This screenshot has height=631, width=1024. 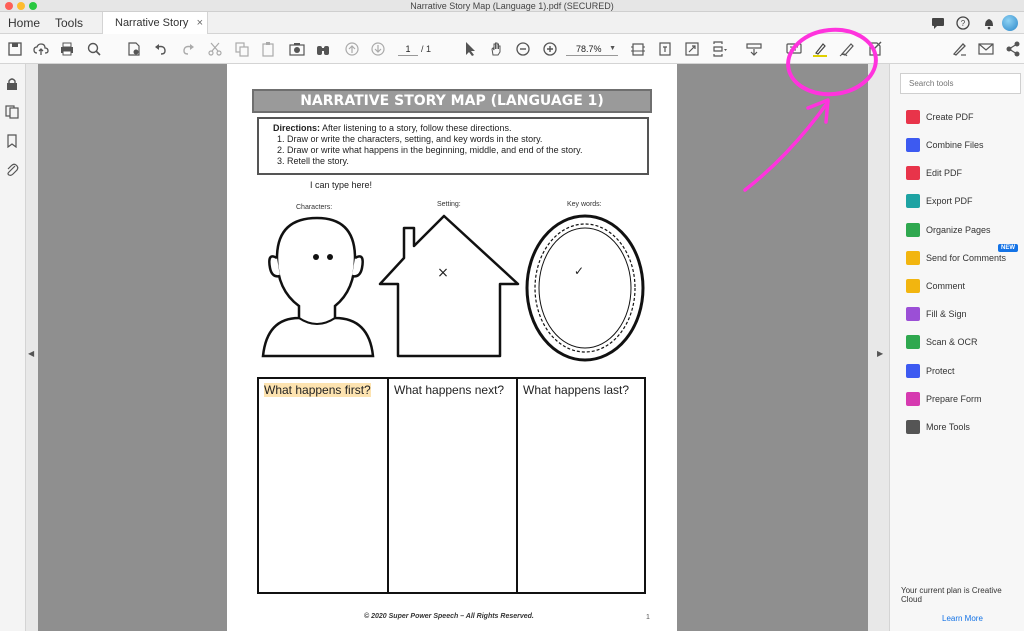 What do you see at coordinates (913, 145) in the screenshot?
I see `combine-files-icon` at bounding box center [913, 145].